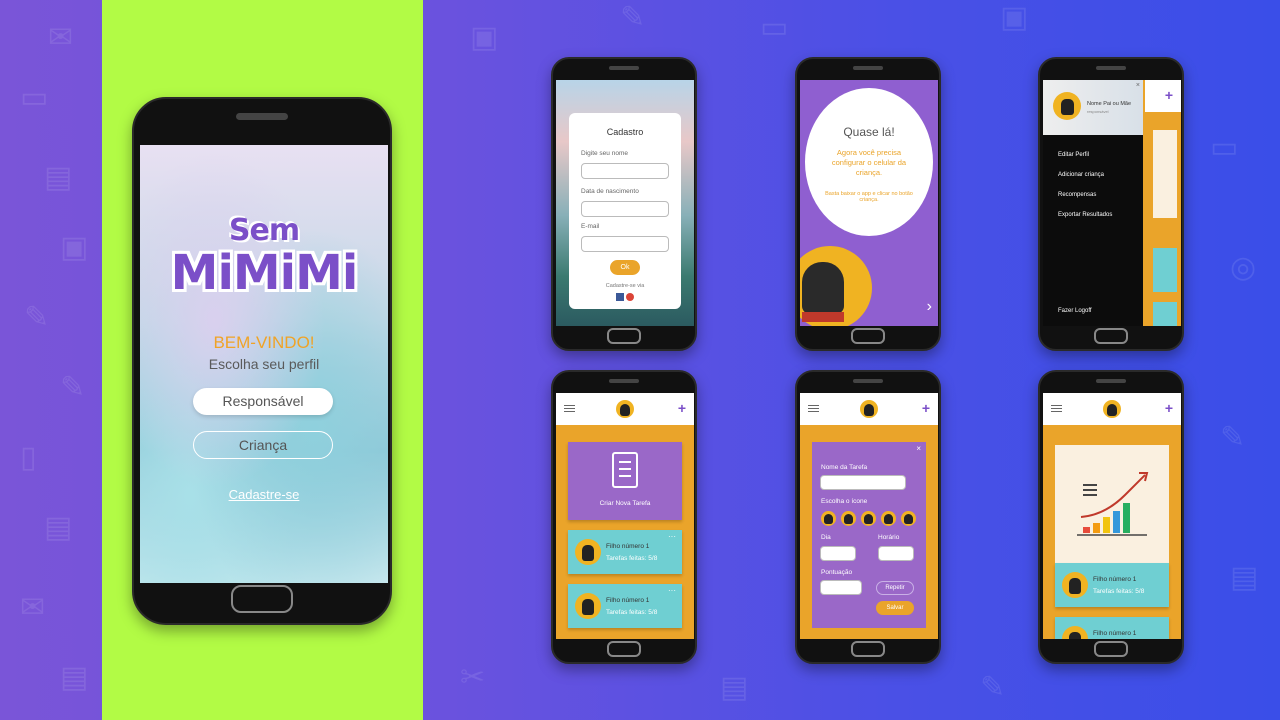 This screenshot has width=1280, height=720. What do you see at coordinates (264, 273) in the screenshot?
I see `logo-mimimi: MiMiMi` at bounding box center [264, 273].